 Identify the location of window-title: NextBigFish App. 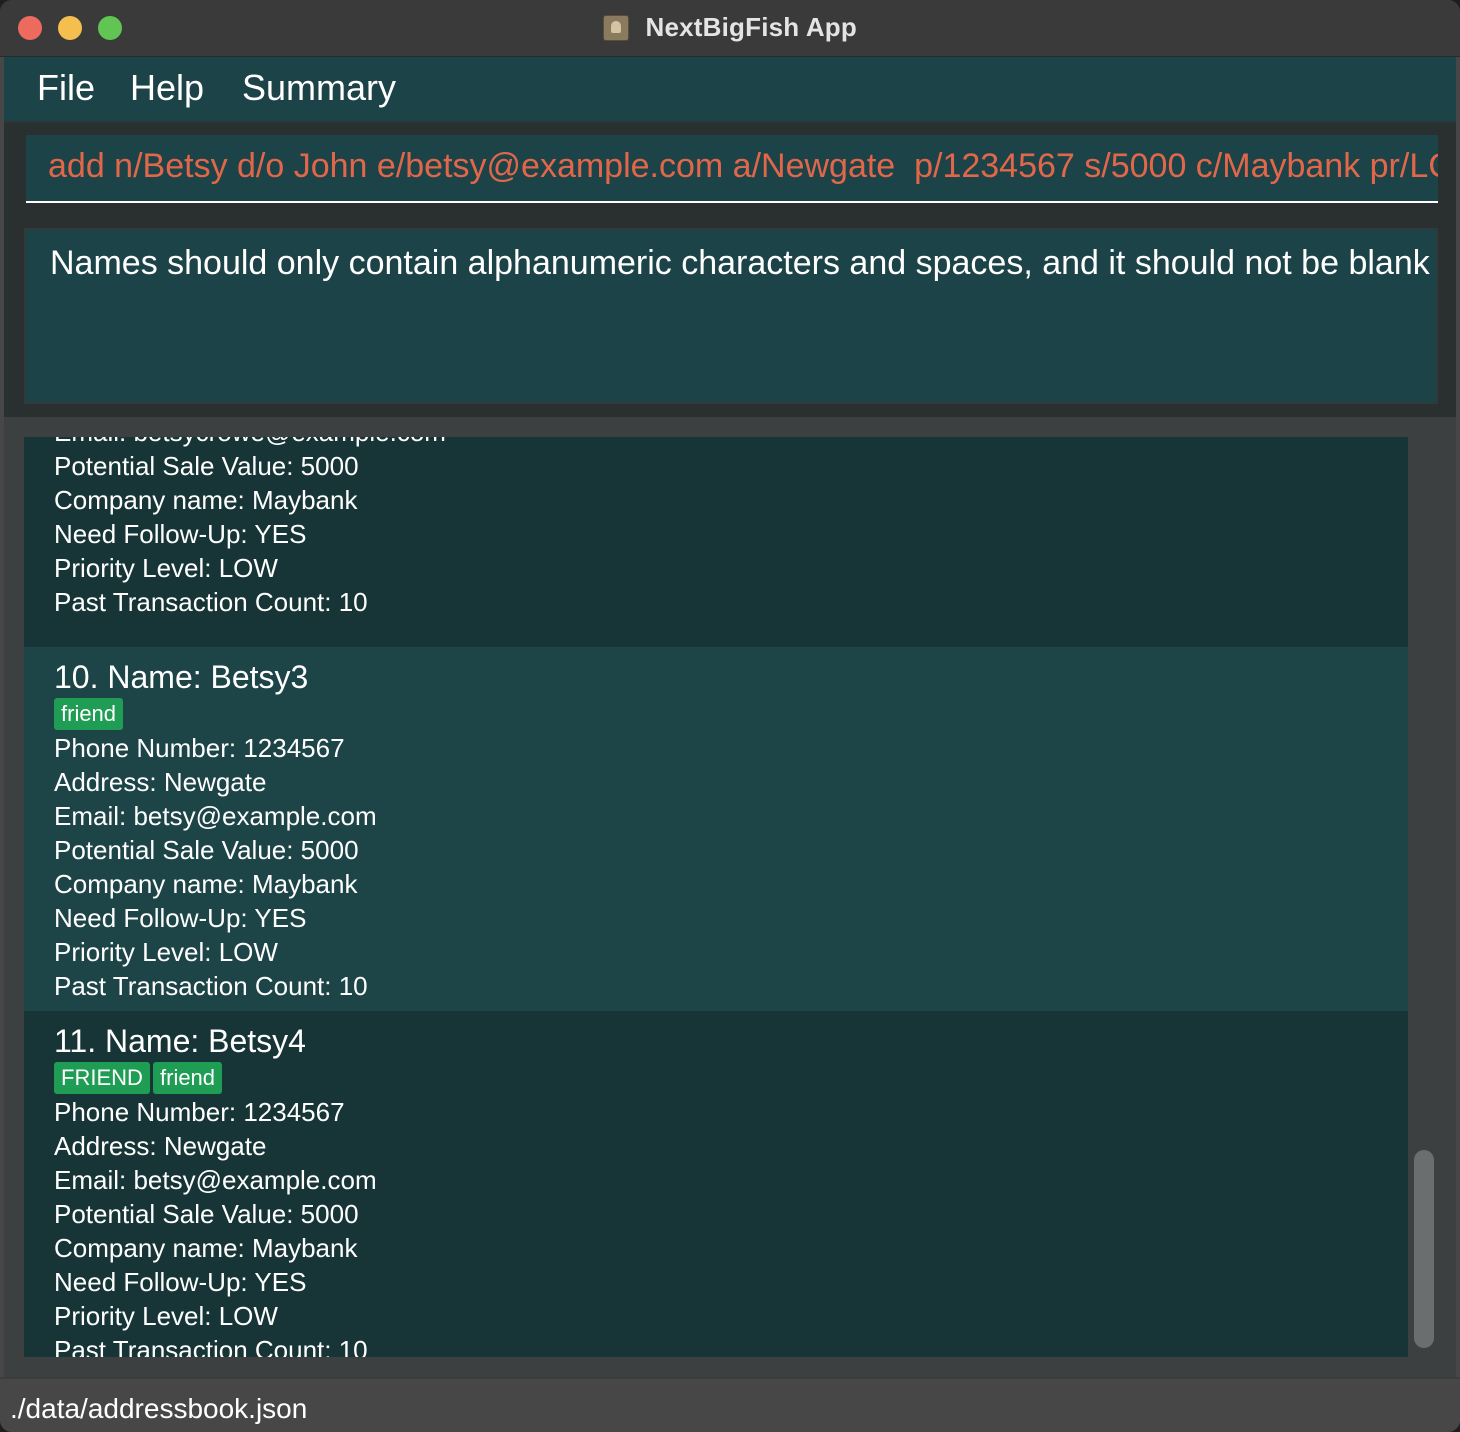
(751, 27).